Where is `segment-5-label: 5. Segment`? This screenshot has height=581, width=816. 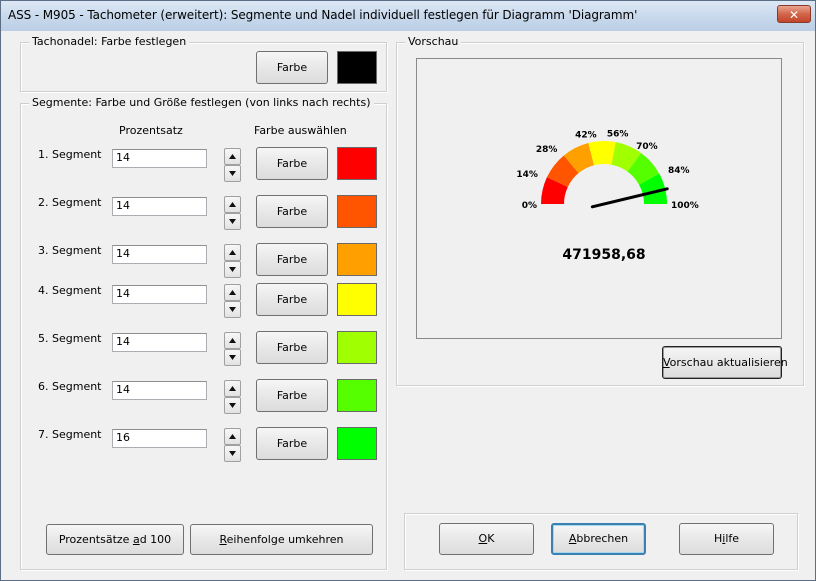
segment-5-label: 5. Segment is located at coordinates (70, 338).